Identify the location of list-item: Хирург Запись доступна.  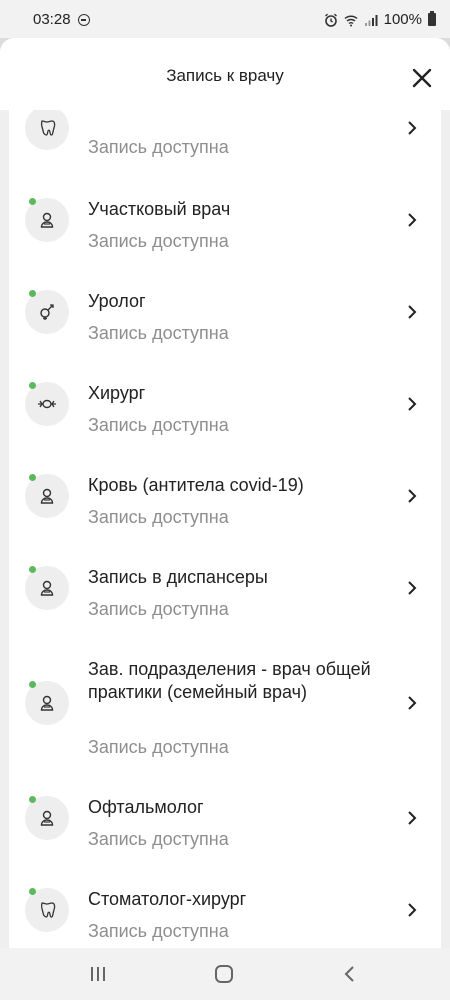
(225, 404).